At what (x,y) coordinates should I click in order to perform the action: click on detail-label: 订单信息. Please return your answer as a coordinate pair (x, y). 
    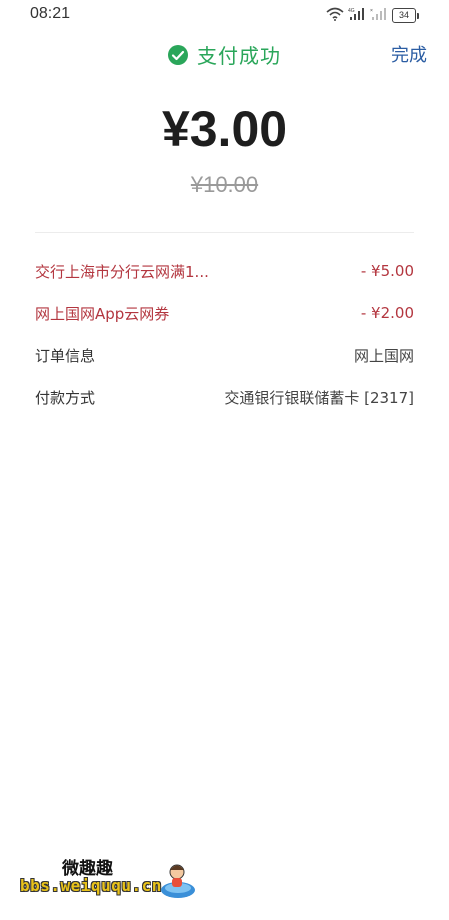
    Looking at the image, I should click on (65, 355).